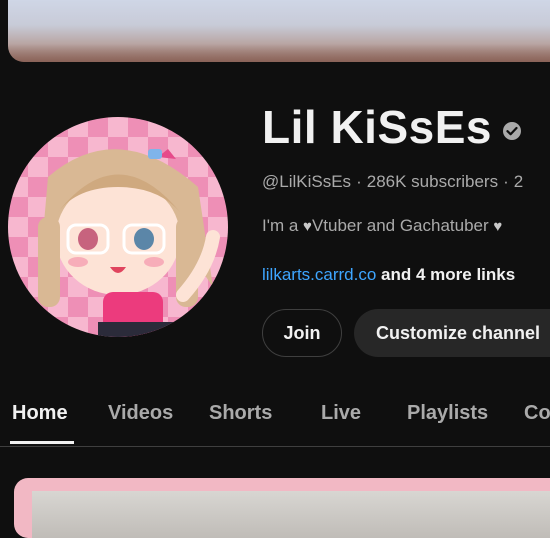 The image size is (550, 538). What do you see at coordinates (291, 514) in the screenshot?
I see `video-thumbnail` at bounding box center [291, 514].